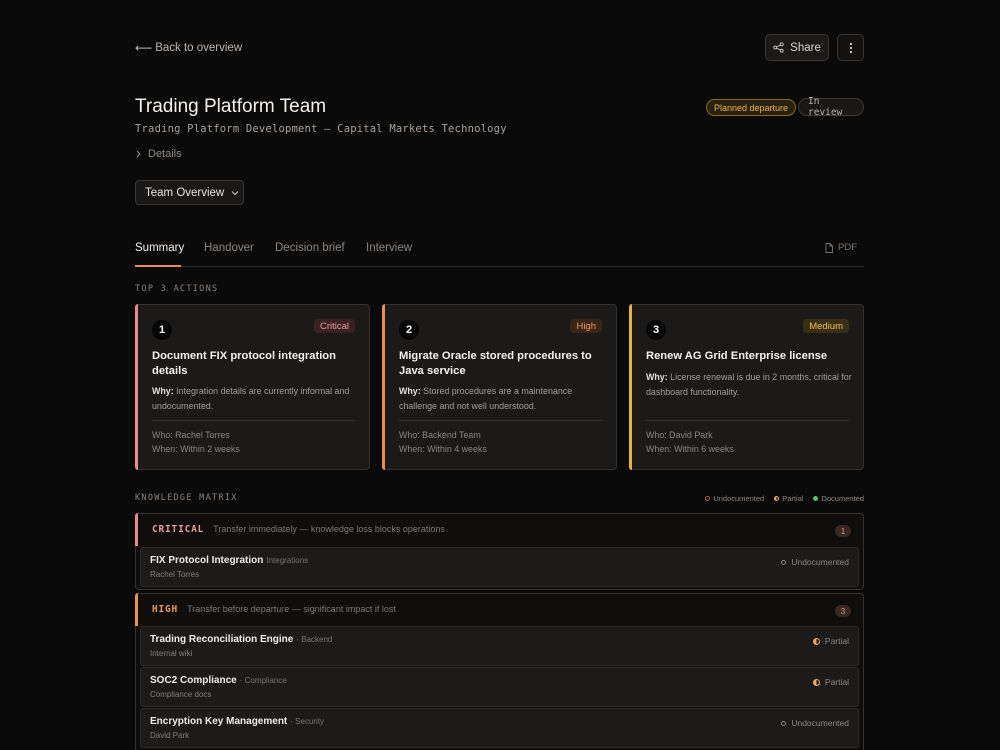 The image size is (1000, 750). I want to click on action-title: Renew AG Grid Enterprise license, so click(737, 356).